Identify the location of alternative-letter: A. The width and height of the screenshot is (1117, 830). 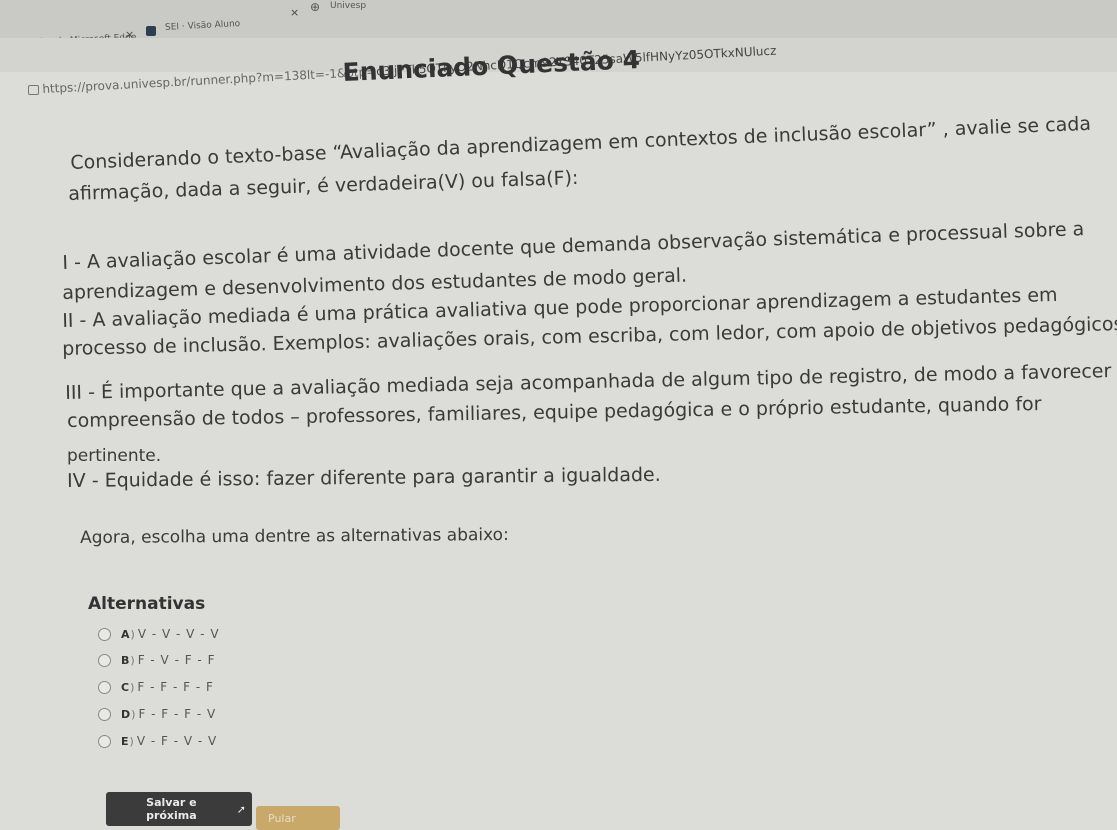
(125, 634).